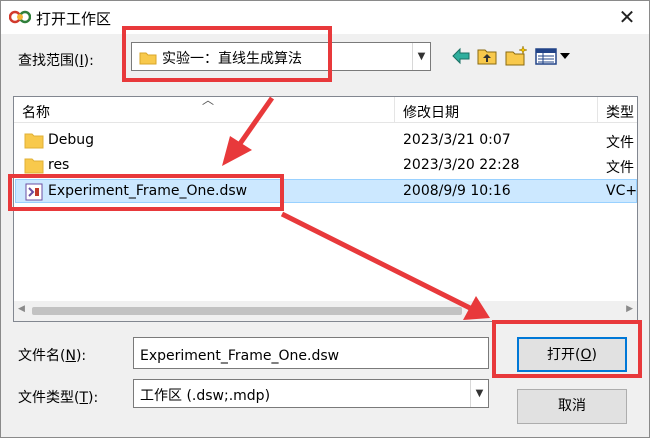  I want to click on annotation-box-lookin, so click(227, 54).